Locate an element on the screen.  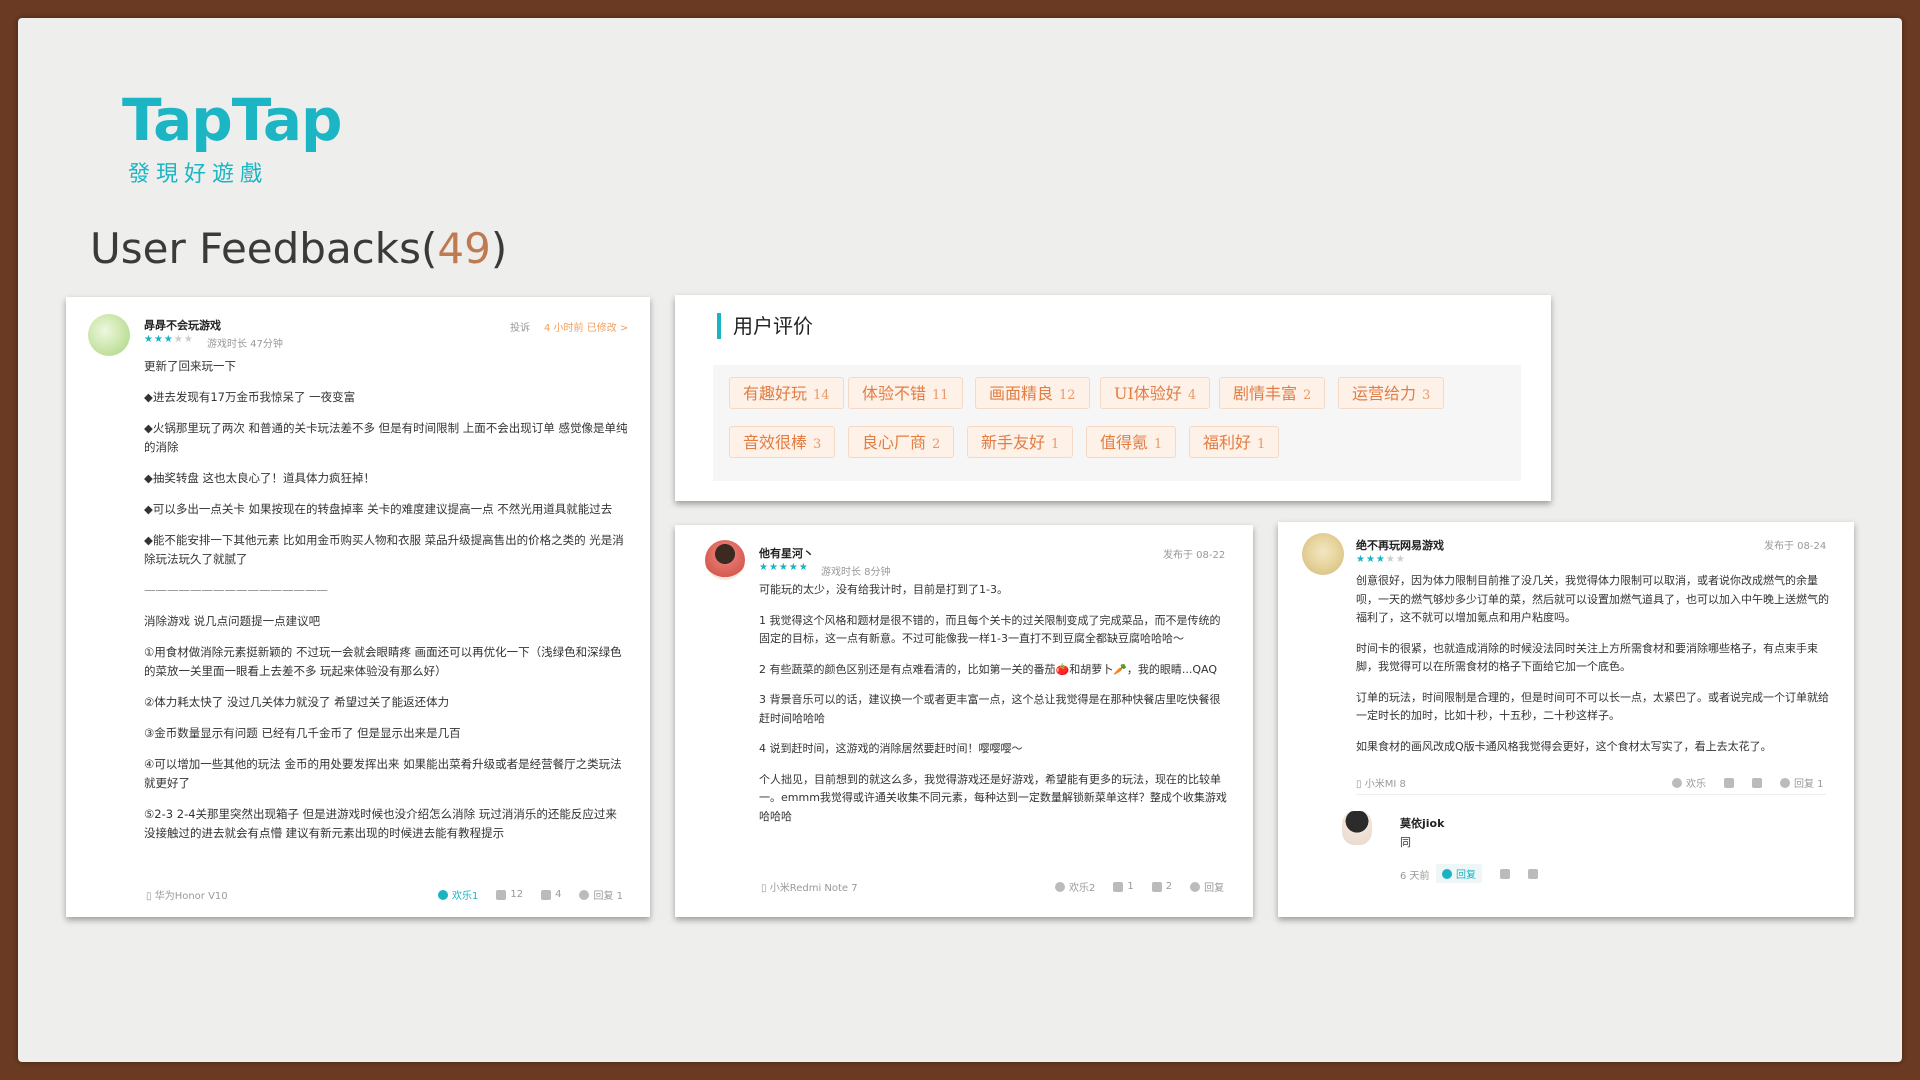
fun-count: 欢乐1 is located at coordinates (465, 896).